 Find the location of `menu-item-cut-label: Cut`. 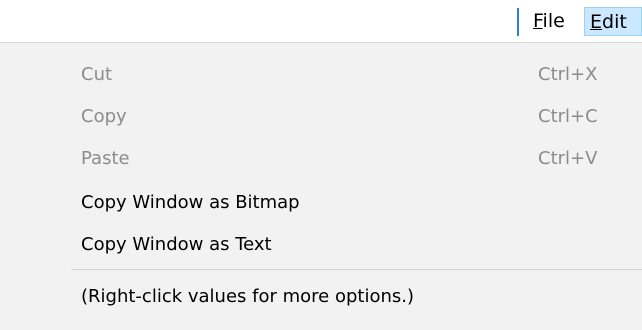

menu-item-cut-label: Cut is located at coordinates (97, 74).